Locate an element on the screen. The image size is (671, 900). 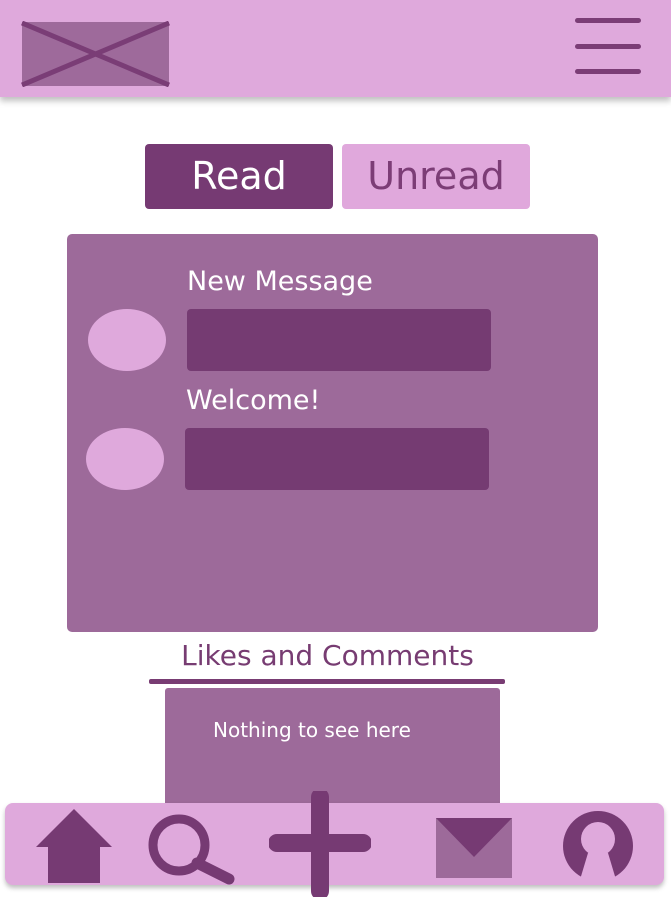
top-header is located at coordinates (335, 48).